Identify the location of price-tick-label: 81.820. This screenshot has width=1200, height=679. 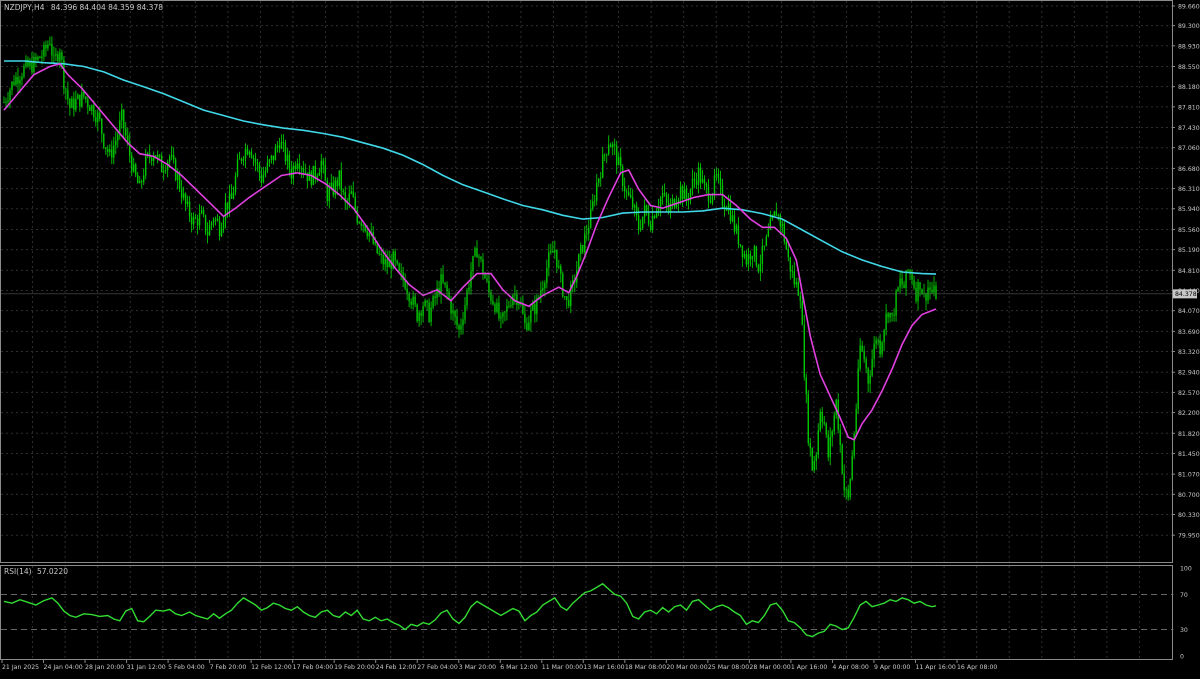
(1189, 434).